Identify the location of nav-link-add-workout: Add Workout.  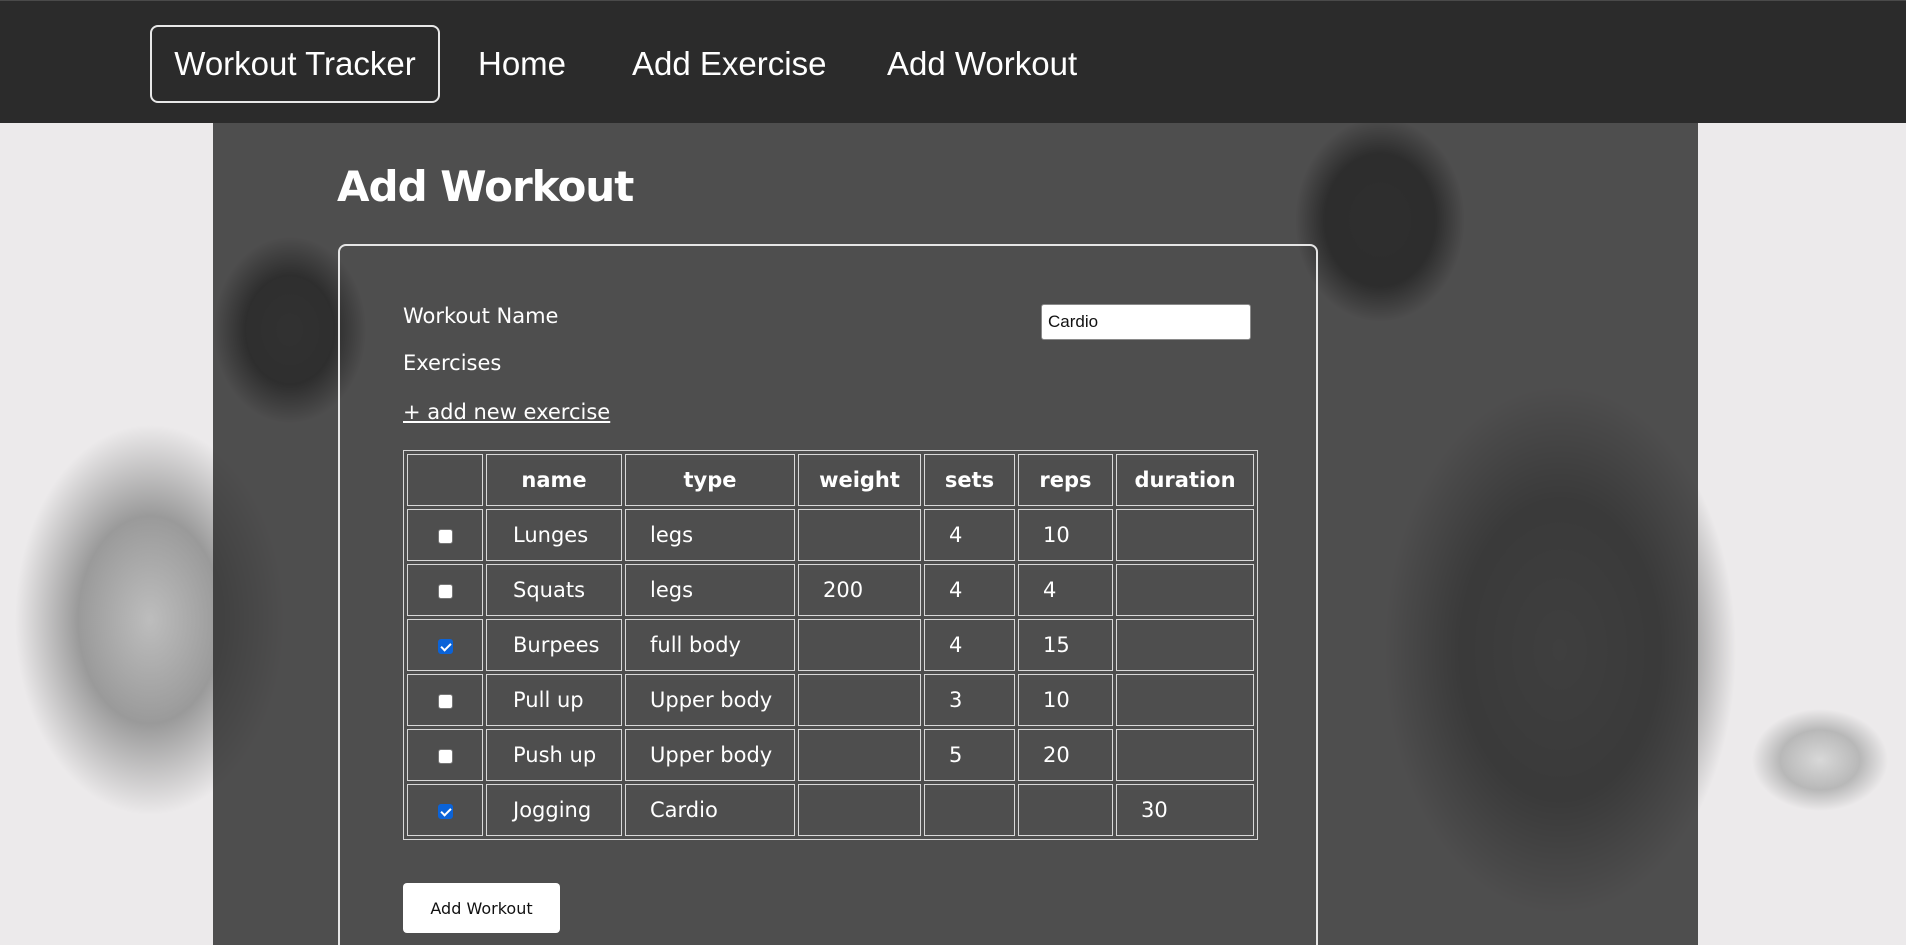
(982, 64).